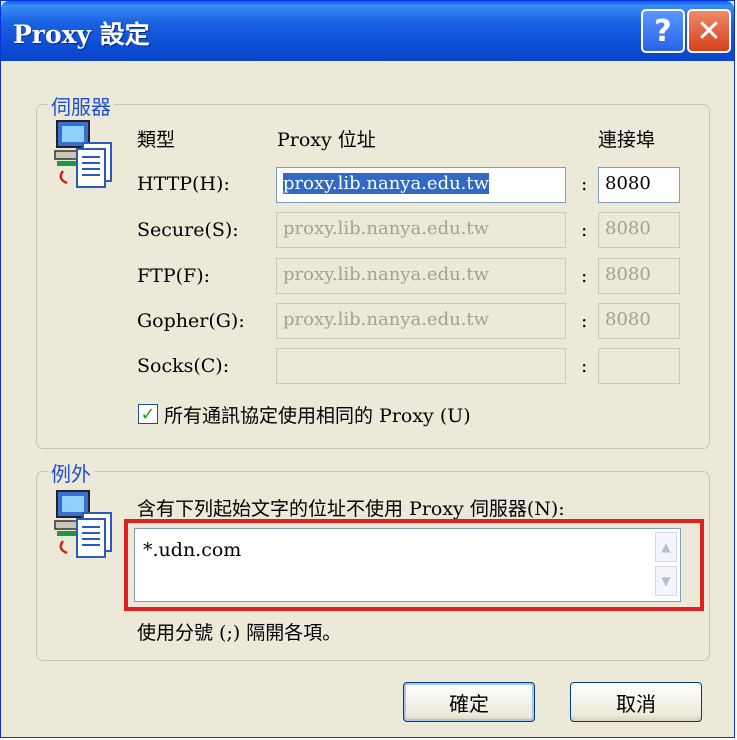 The width and height of the screenshot is (737, 740). I want to click on help-button: ?, so click(663, 31).